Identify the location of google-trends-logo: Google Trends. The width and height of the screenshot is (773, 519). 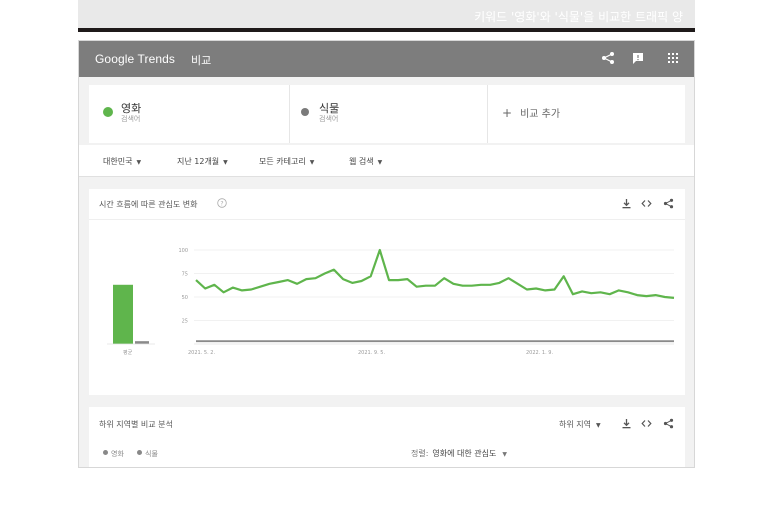
(135, 59).